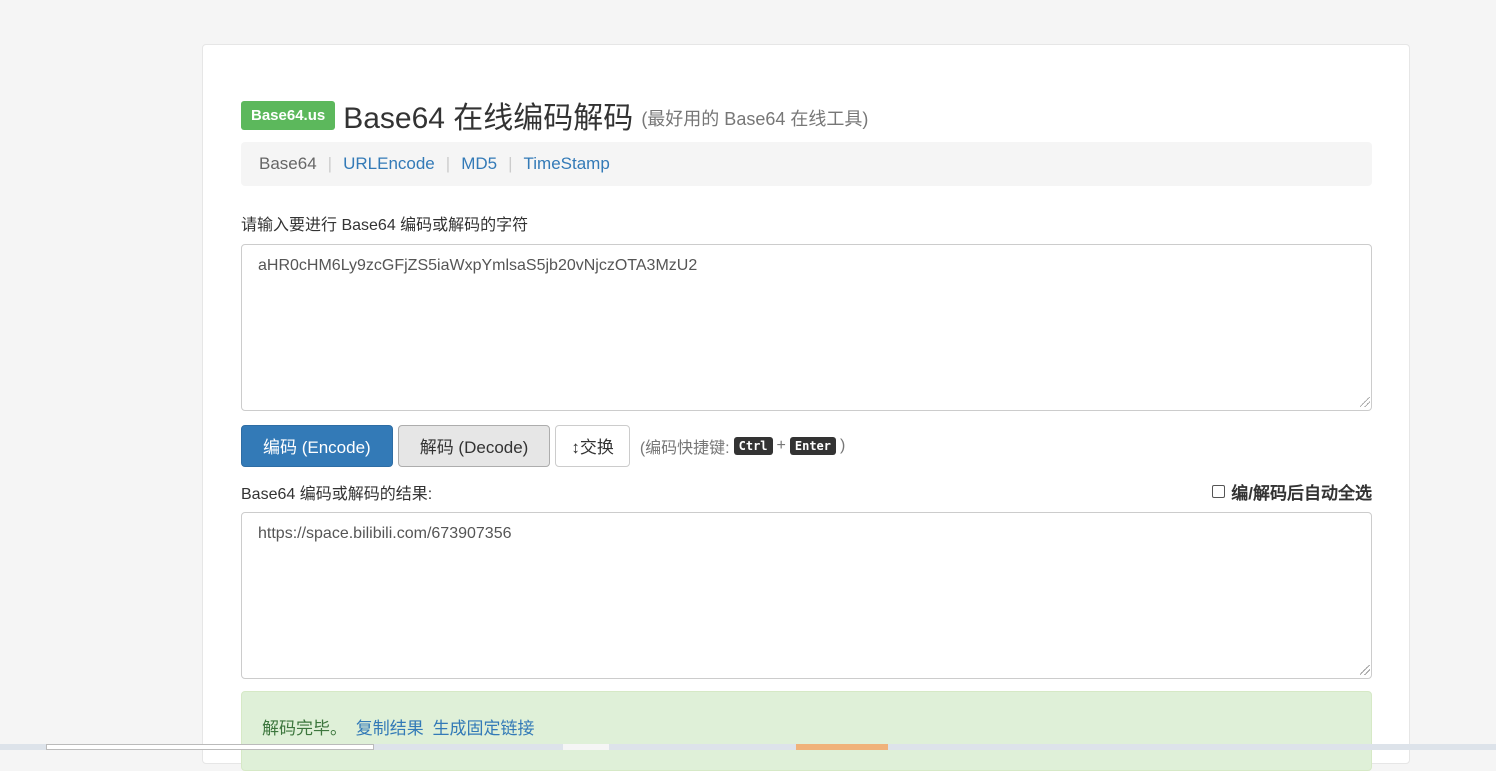 This screenshot has width=1496, height=771. Describe the element at coordinates (753, 445) in the screenshot. I see `kbd-ctrl: Ctrl` at that location.